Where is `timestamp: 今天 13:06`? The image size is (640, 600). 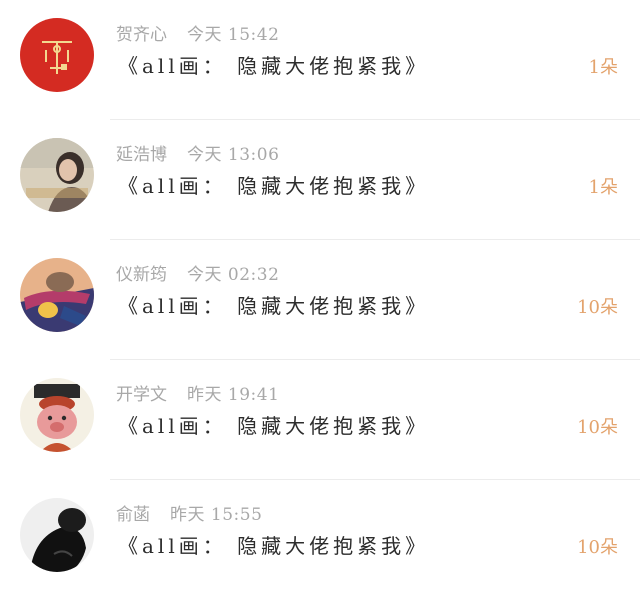 timestamp: 今天 13:06 is located at coordinates (233, 154).